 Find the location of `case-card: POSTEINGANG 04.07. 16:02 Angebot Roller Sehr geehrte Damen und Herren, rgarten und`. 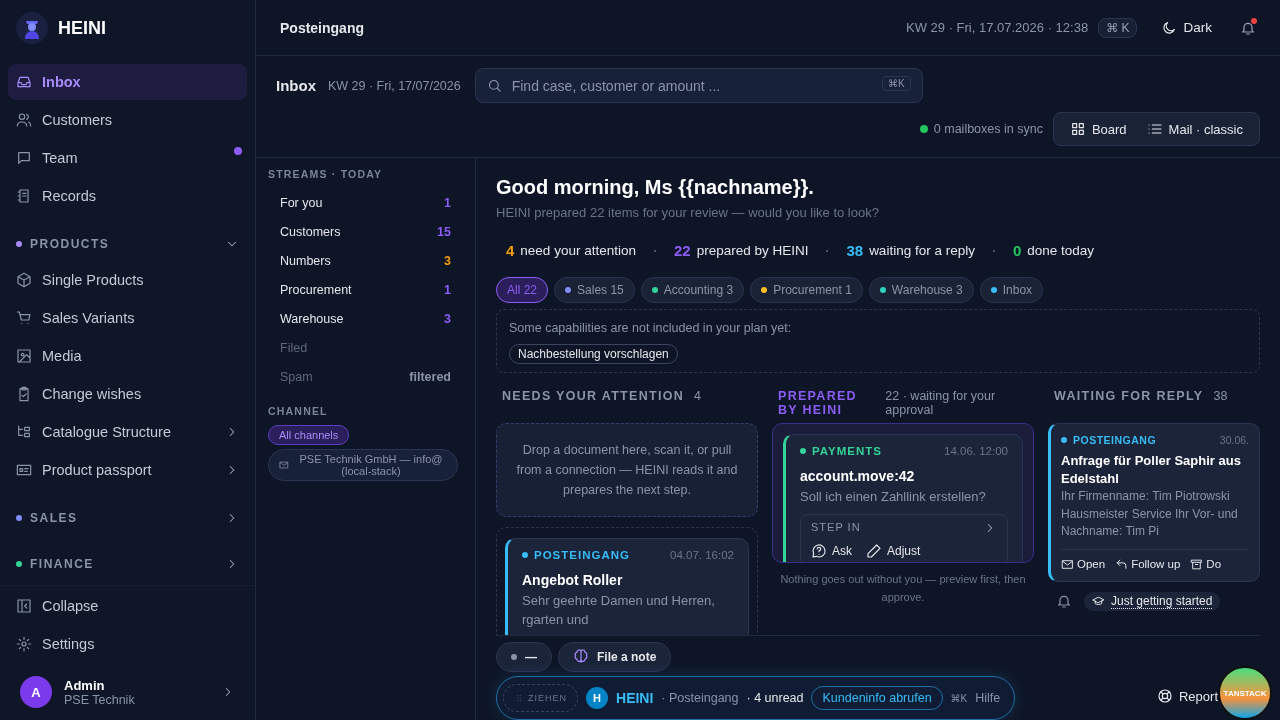

case-card: POSTEINGANG 04.07. 16:02 Angebot Roller Sehr geehrte Damen und Herren, rgarten und is located at coordinates (627, 586).